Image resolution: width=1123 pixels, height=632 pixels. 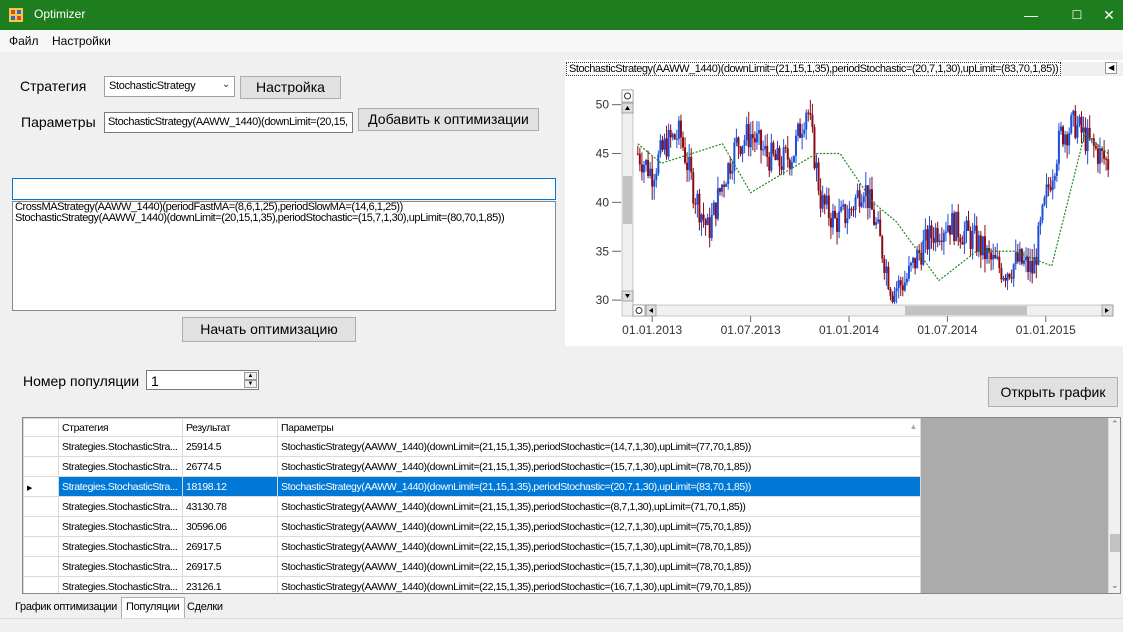 What do you see at coordinates (169, 86) in the screenshot?
I see `strategy-select: StochasticStrategy ⌄` at bounding box center [169, 86].